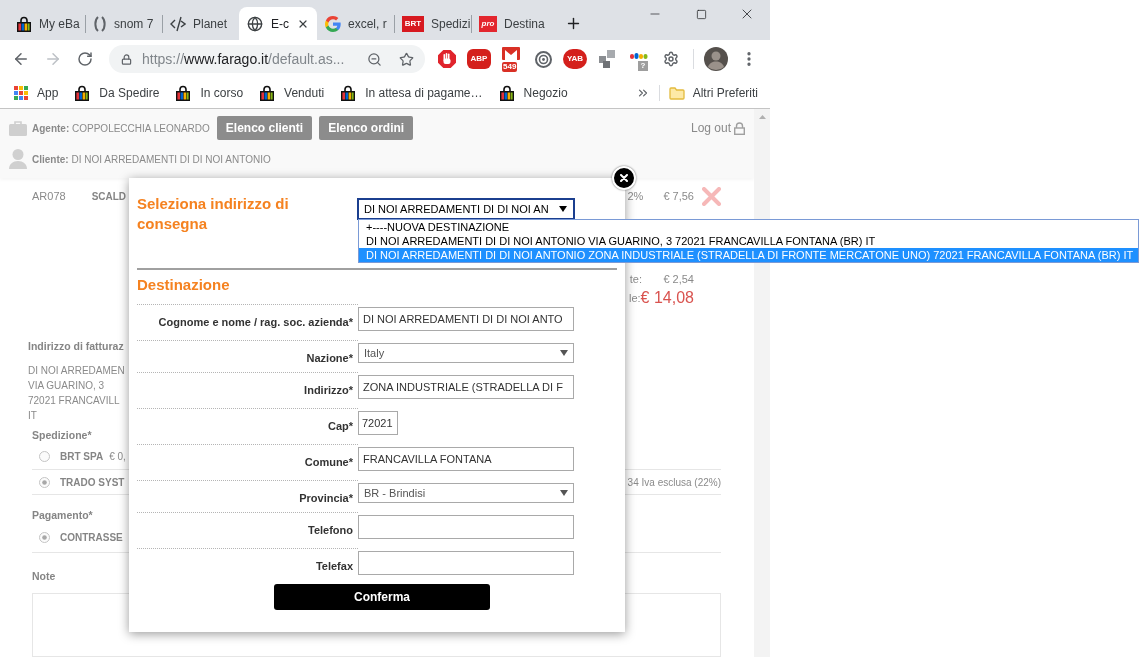  What do you see at coordinates (62, 516) in the screenshot?
I see `payment-title: Pagamento*` at bounding box center [62, 516].